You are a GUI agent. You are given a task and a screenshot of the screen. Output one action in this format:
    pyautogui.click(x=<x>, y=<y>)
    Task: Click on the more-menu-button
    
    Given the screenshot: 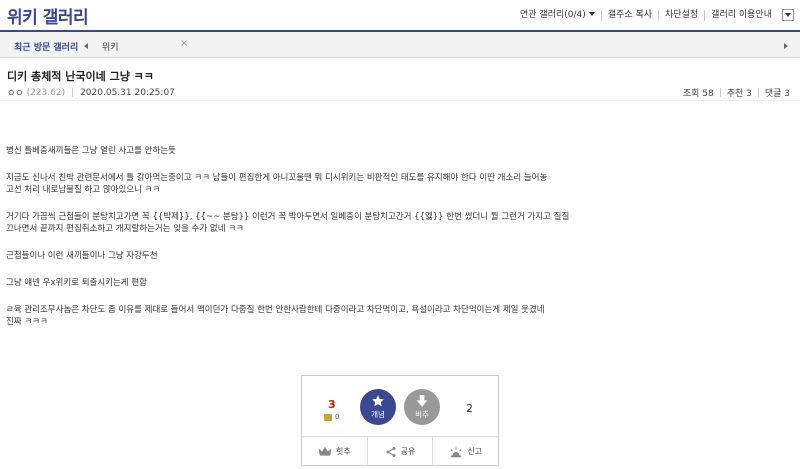 What is the action you would take?
    pyautogui.click(x=788, y=15)
    